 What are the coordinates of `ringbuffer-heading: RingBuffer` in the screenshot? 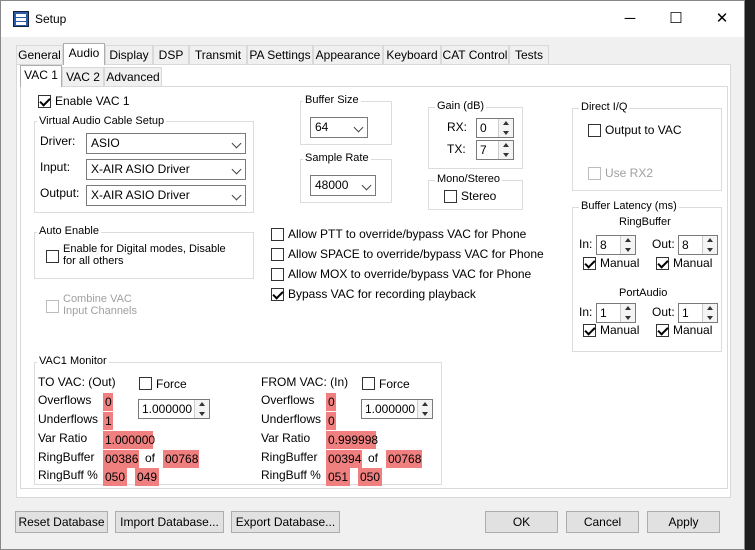 It's located at (645, 222).